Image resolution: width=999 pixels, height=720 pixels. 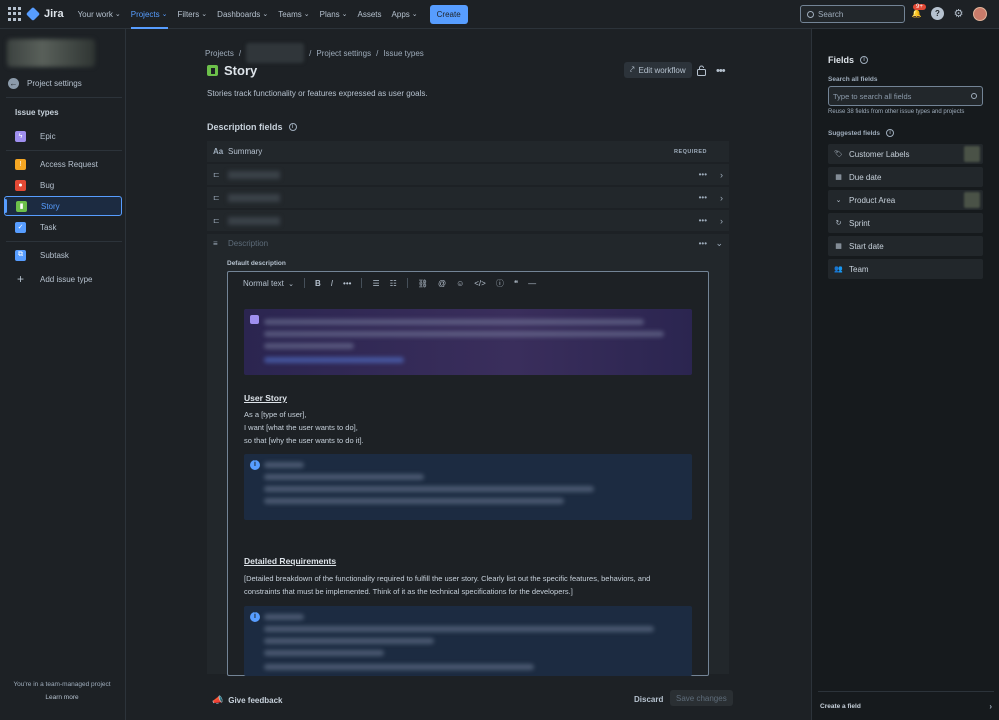 What do you see at coordinates (872, 96) in the screenshot?
I see `field-search-placeholder: Type to search all fields` at bounding box center [872, 96].